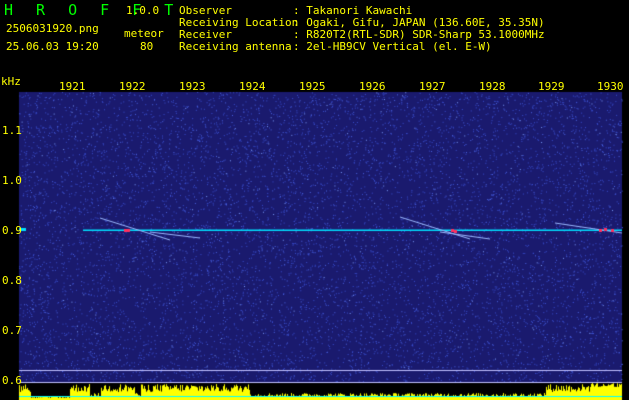 This screenshot has width=629, height=400. I want to click on info-value: 2el-HB9CV Vertical (el. E-W), so click(399, 46).